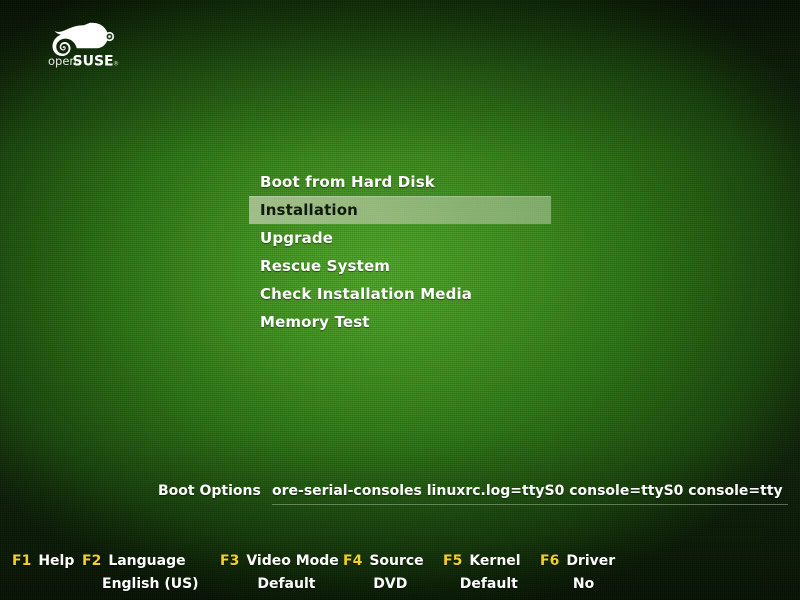 Image resolution: width=800 pixels, height=600 pixels. I want to click on fkey-key: F1, so click(22, 561).